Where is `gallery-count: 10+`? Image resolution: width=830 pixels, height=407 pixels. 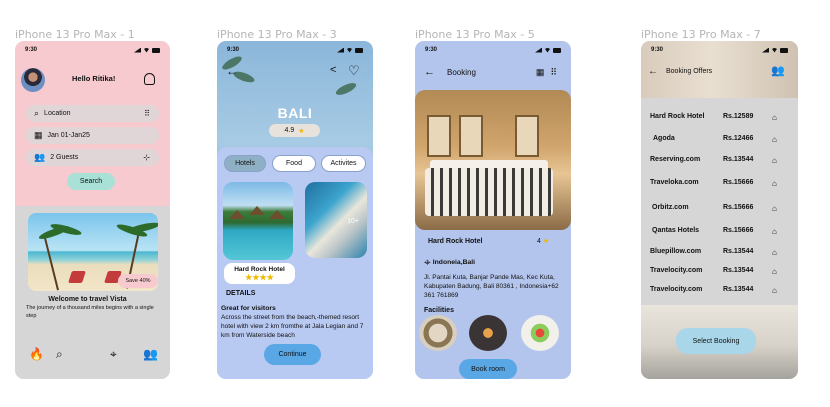 gallery-count: 10+ is located at coordinates (353, 221).